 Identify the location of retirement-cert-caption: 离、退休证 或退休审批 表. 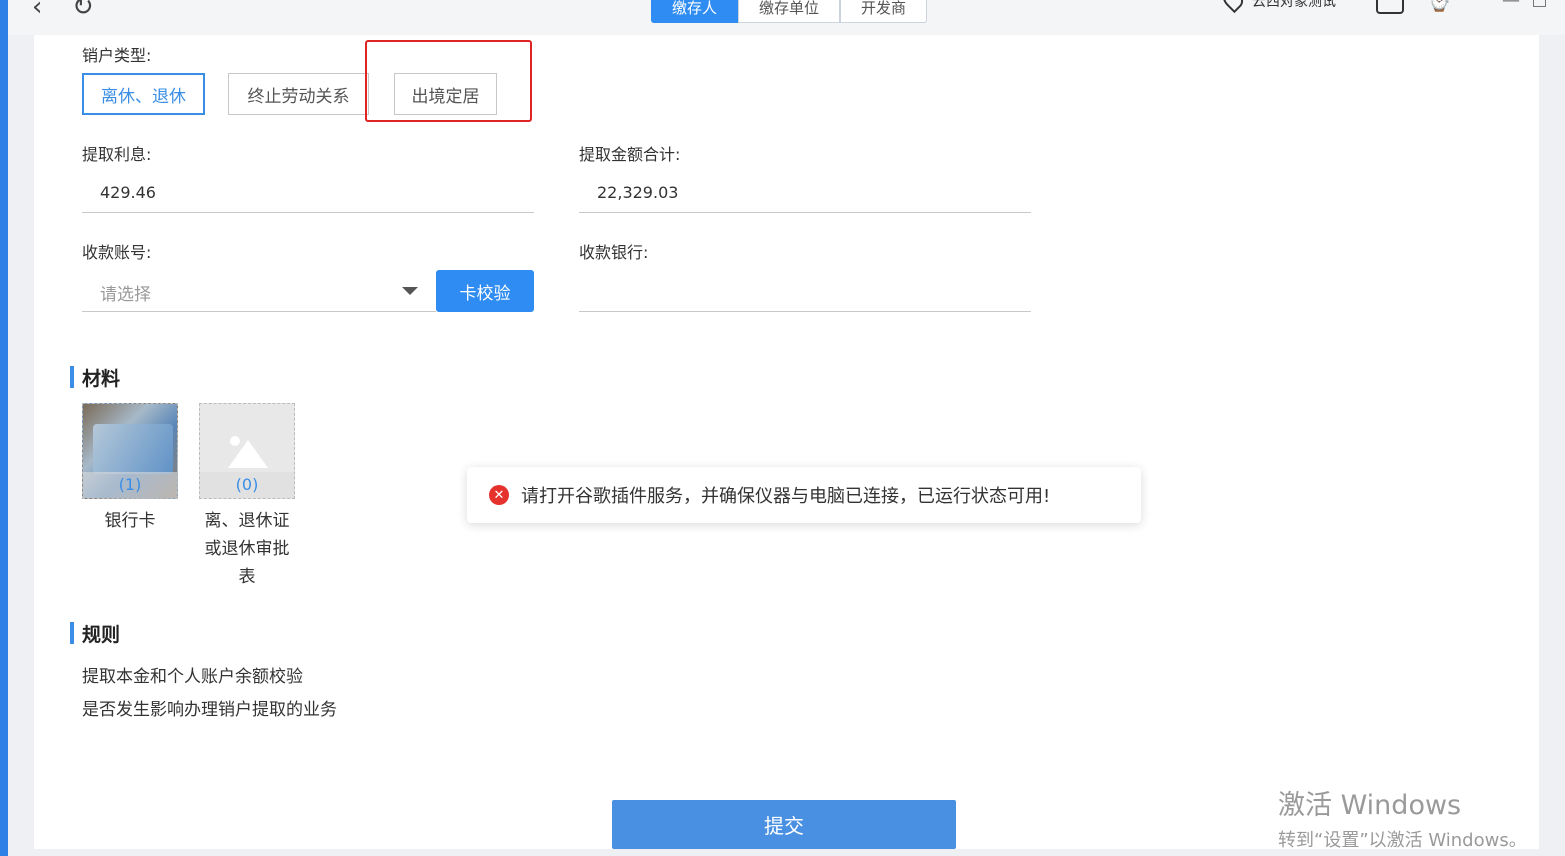
(247, 549).